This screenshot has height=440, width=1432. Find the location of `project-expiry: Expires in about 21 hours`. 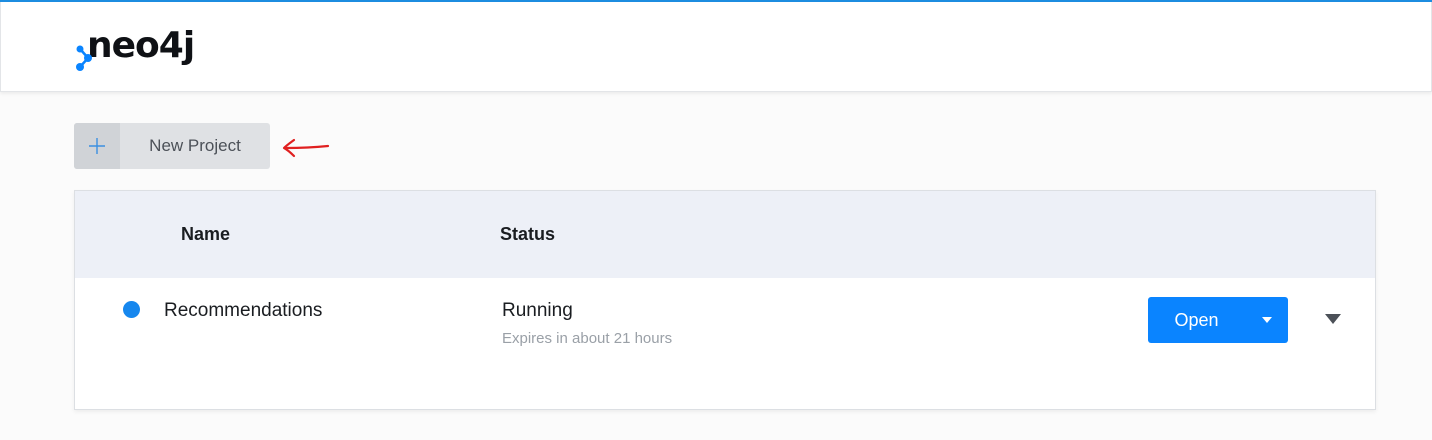

project-expiry: Expires in about 21 hours is located at coordinates (587, 338).